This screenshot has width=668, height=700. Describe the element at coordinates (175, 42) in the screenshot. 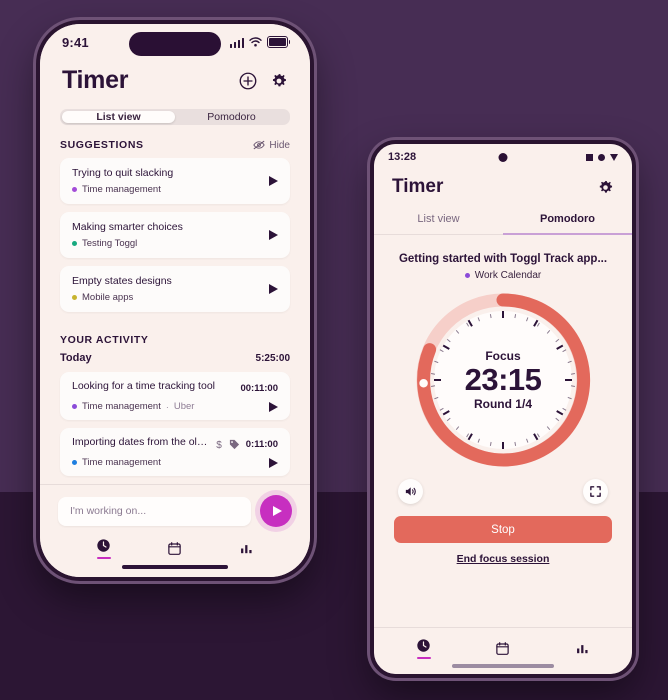

I see `ios-status-bar: 9:41` at that location.